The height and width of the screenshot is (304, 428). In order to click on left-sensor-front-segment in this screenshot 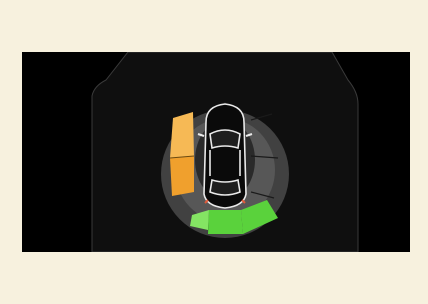, I will do `click(182, 135)`.